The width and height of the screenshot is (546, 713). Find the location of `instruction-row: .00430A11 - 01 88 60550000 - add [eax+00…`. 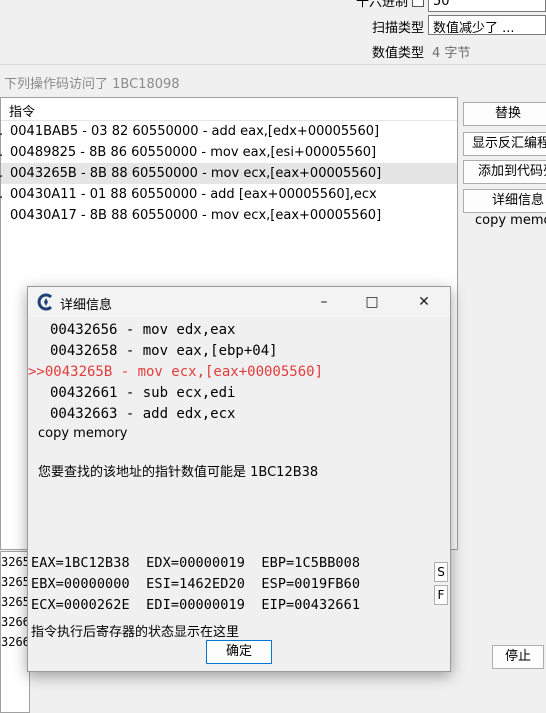

instruction-row: .00430A11 - 01 88 60550000 - add [eax+00… is located at coordinates (228, 194).